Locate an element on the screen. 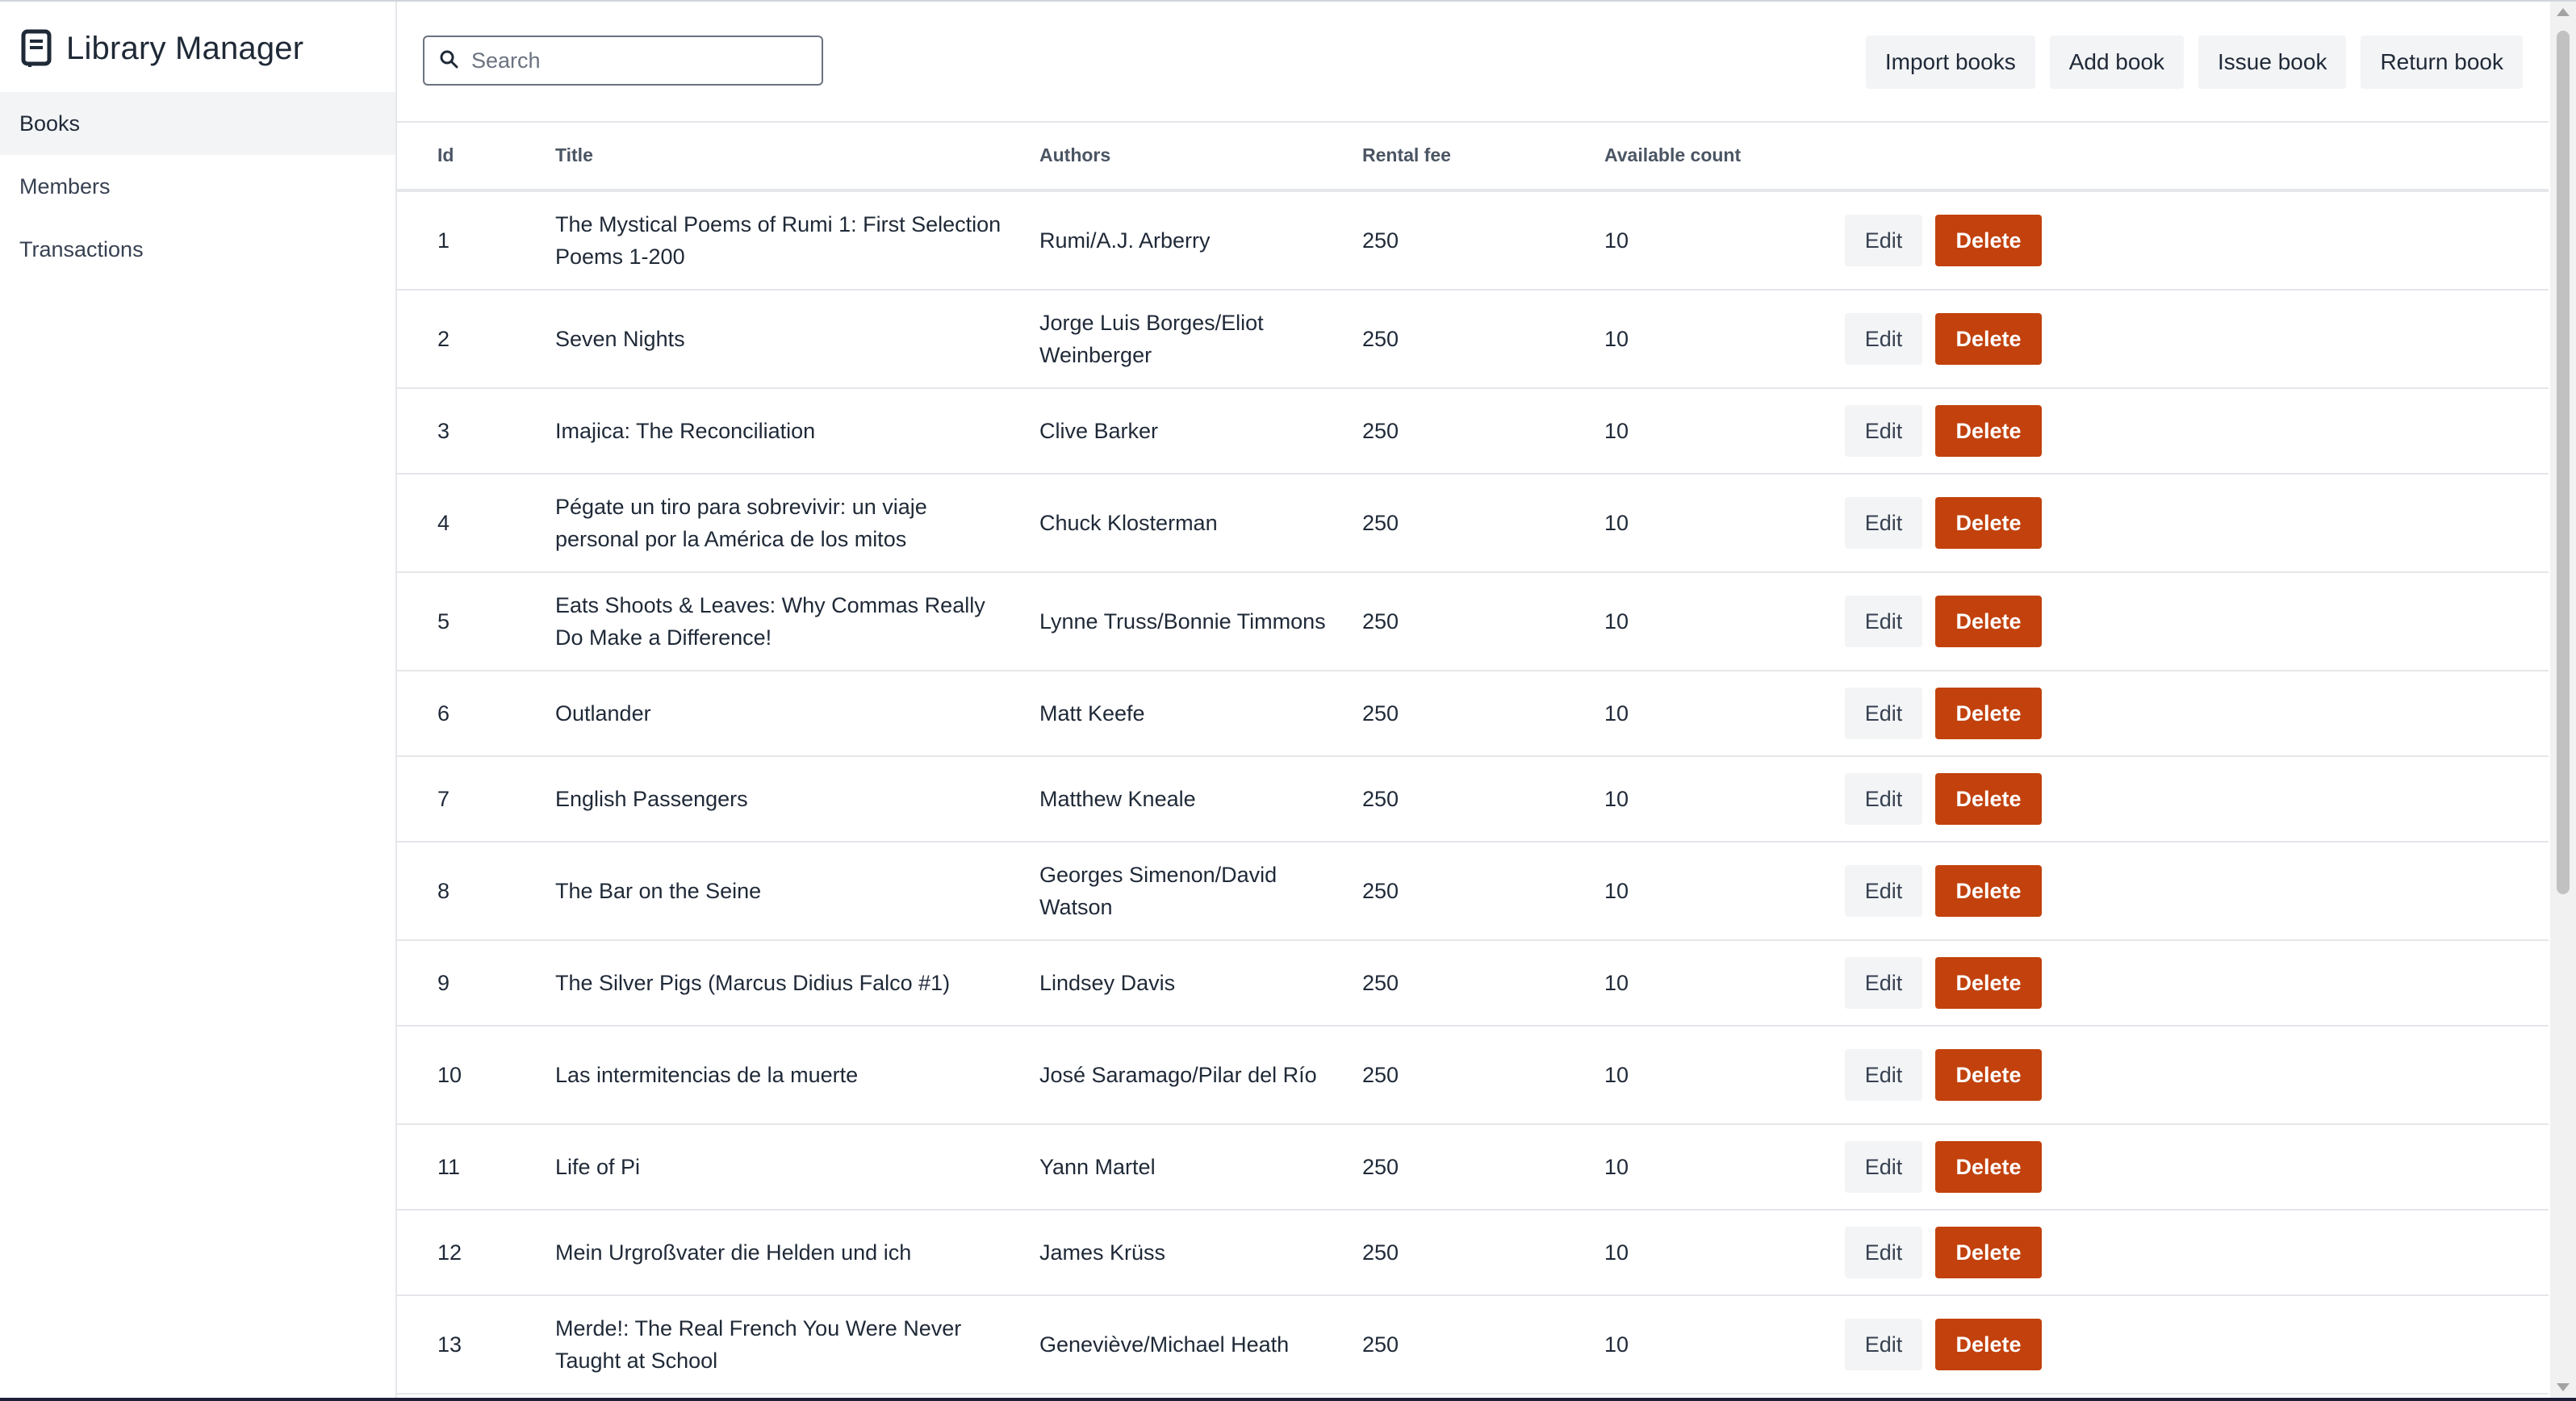  scroll-up-arrow-icon is located at coordinates (2563, 12).